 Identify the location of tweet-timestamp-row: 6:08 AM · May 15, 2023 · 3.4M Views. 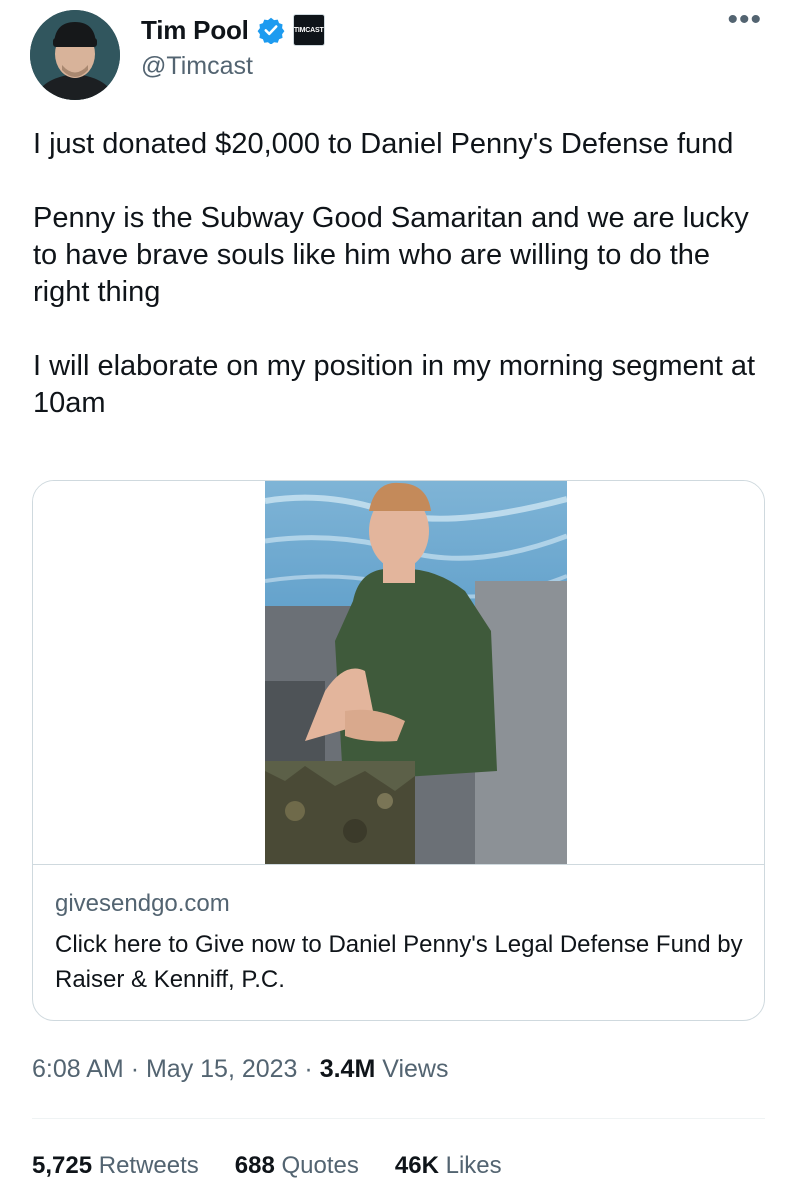
(240, 1069).